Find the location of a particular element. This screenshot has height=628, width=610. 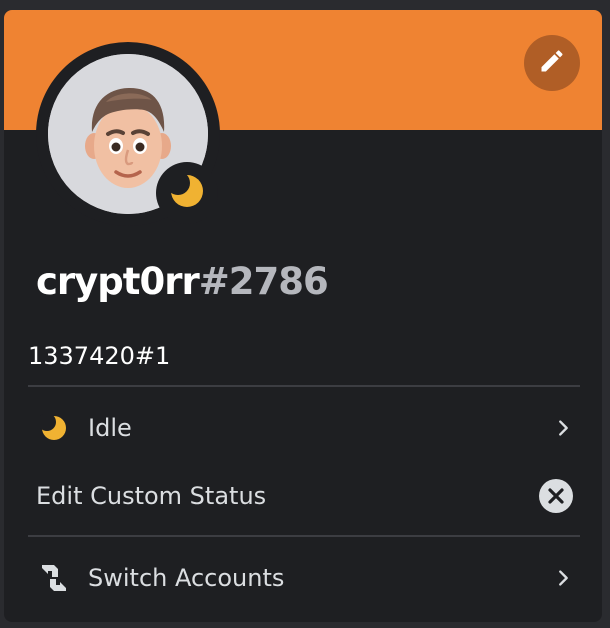

username: crypt0rr#2786 is located at coordinates (182, 281).